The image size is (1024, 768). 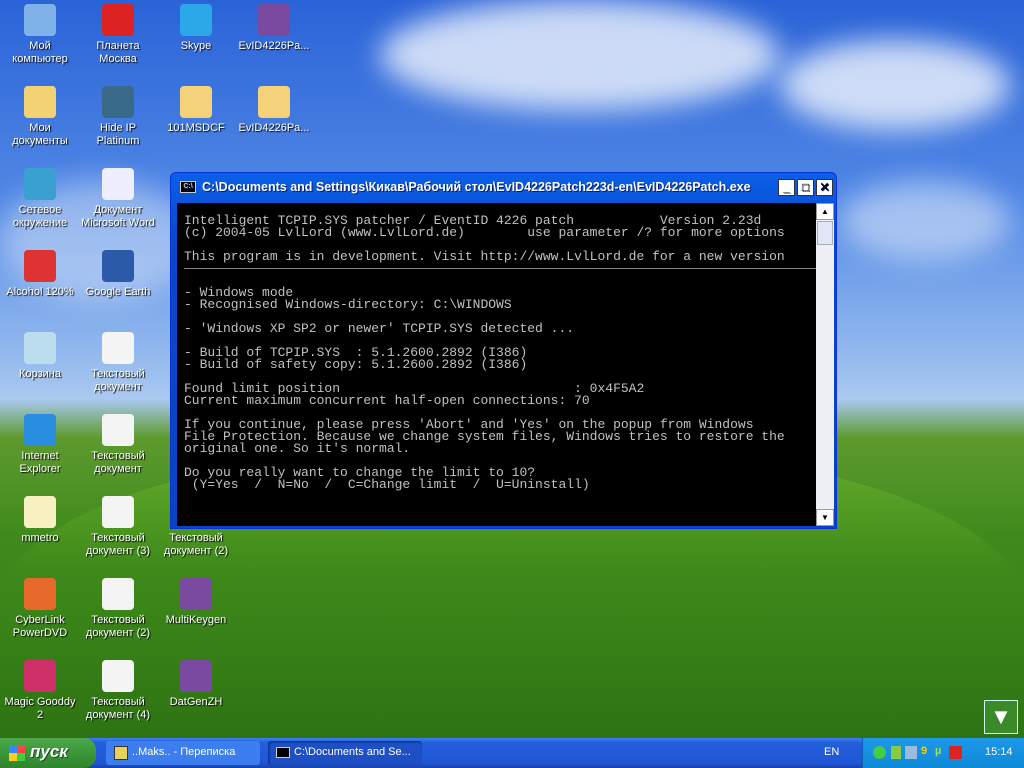 What do you see at coordinates (40, 52) in the screenshot?
I see `desktop-icon-label: Мой компьютер` at bounding box center [40, 52].